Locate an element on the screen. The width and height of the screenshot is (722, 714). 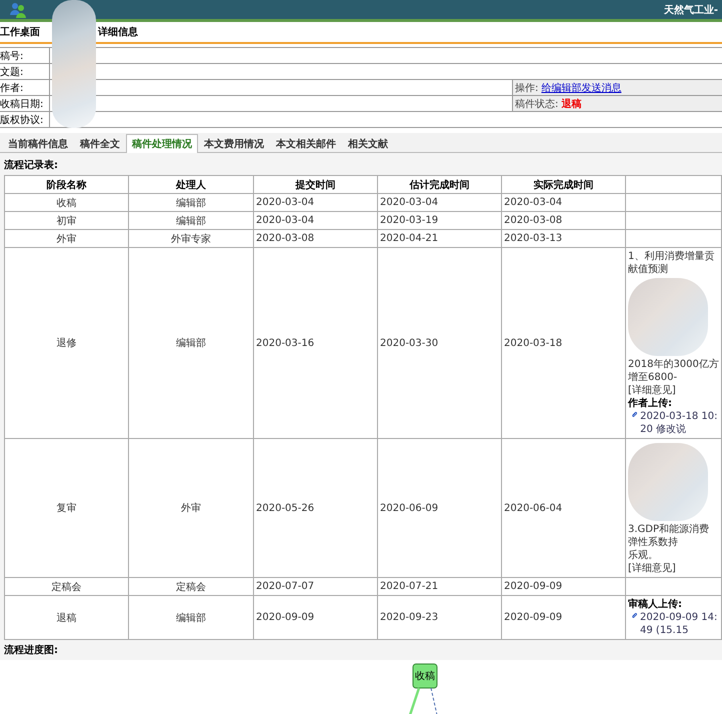
tab: 本文费用情况 is located at coordinates (234, 143).